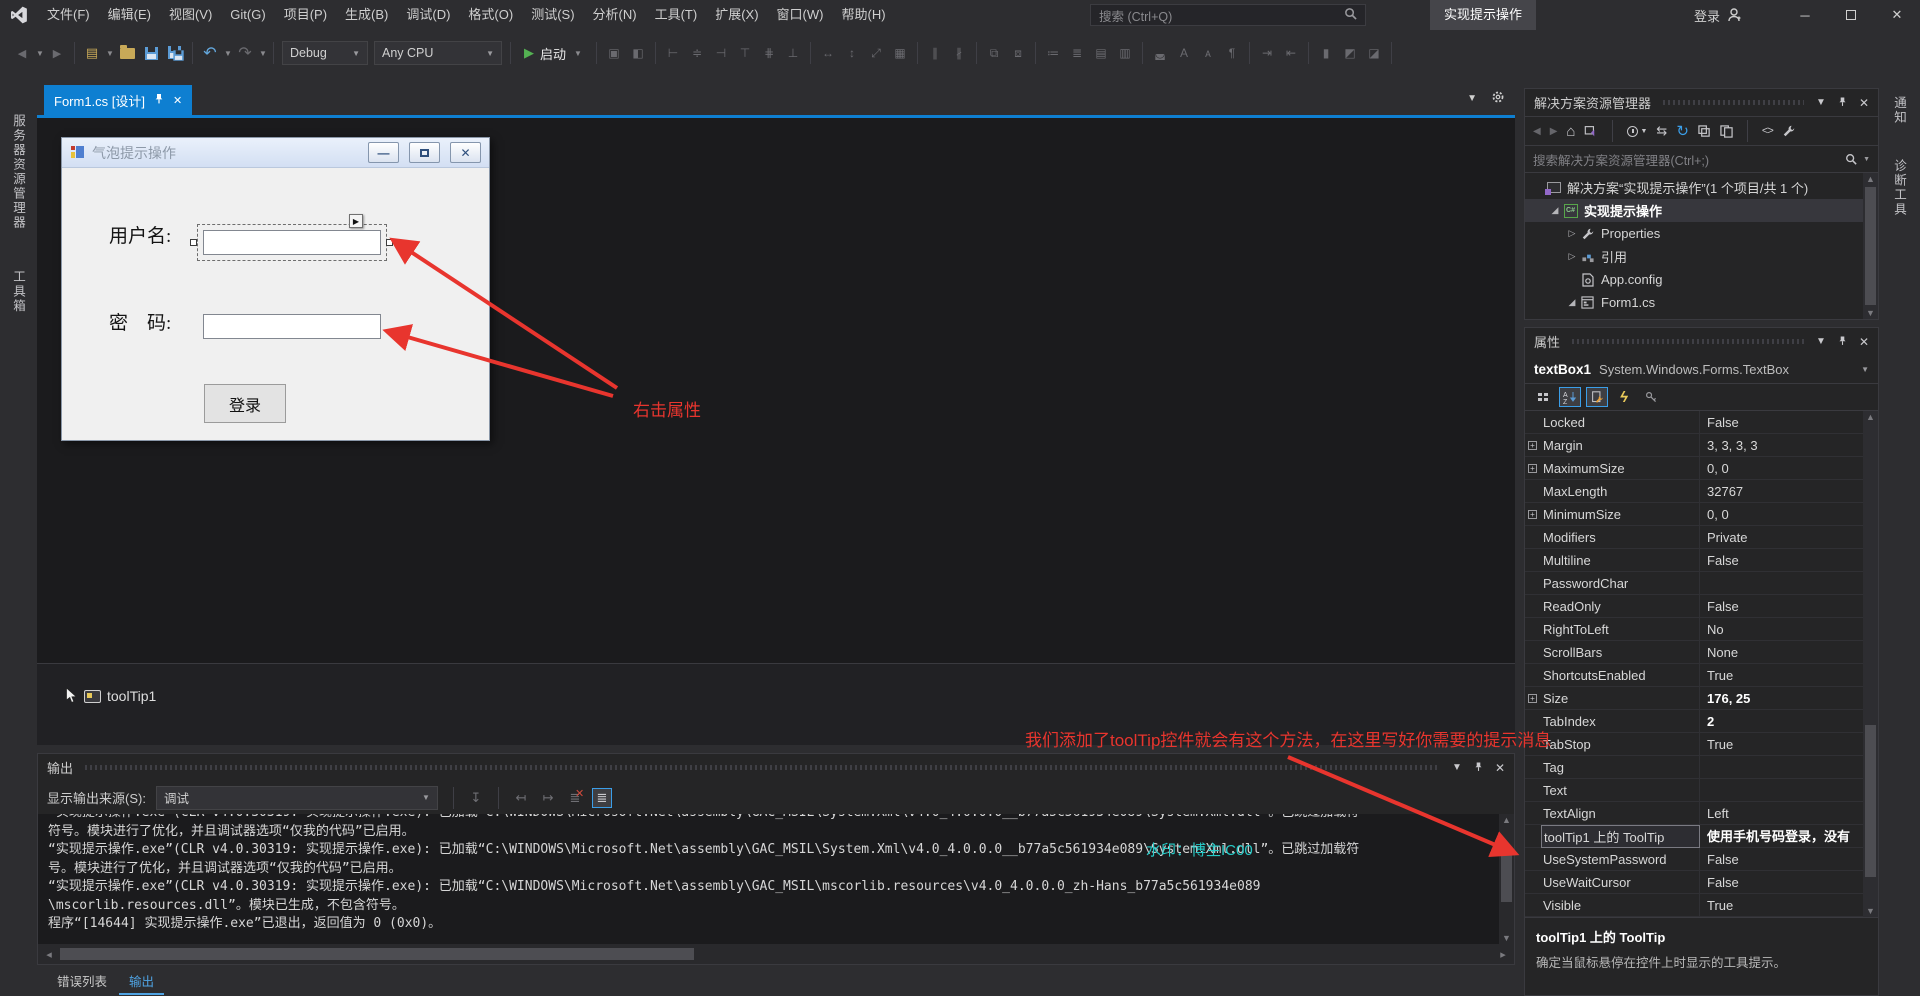  I want to click on property-name: TabStop, so click(1620, 744).